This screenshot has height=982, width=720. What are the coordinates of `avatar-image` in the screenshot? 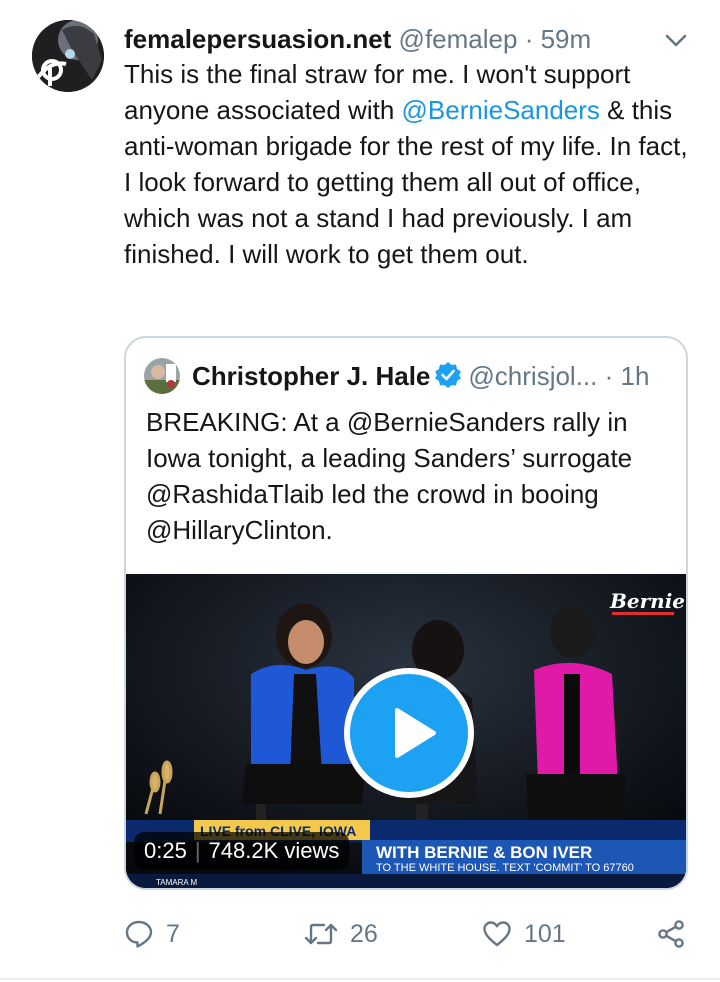 It's located at (68, 56).